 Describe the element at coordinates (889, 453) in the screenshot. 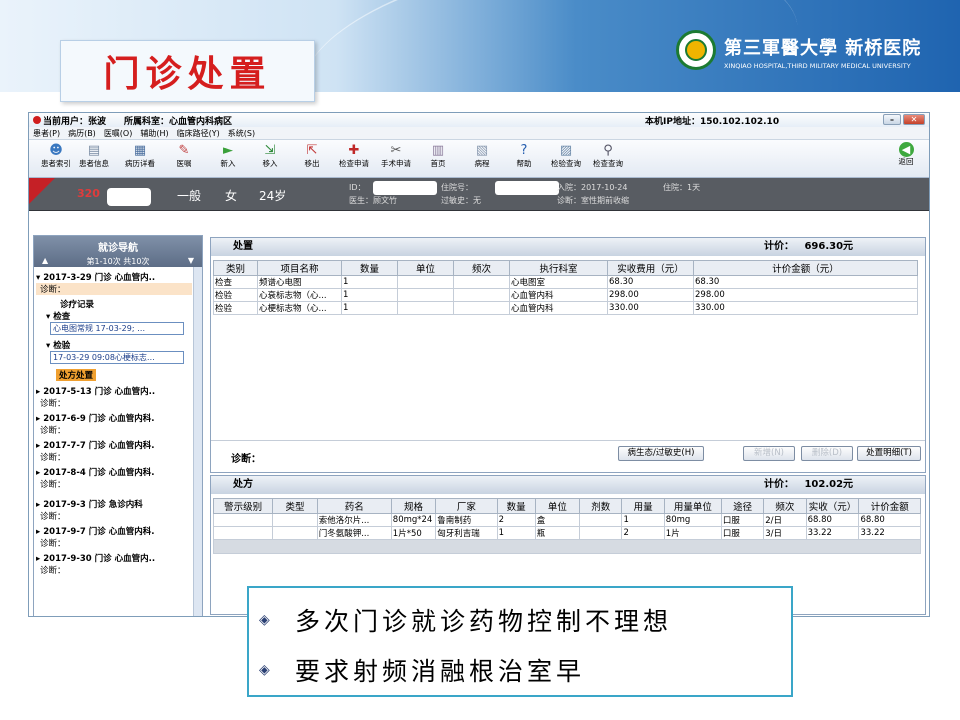

I see `disposal-detail-button: 处置明细(T)` at that location.